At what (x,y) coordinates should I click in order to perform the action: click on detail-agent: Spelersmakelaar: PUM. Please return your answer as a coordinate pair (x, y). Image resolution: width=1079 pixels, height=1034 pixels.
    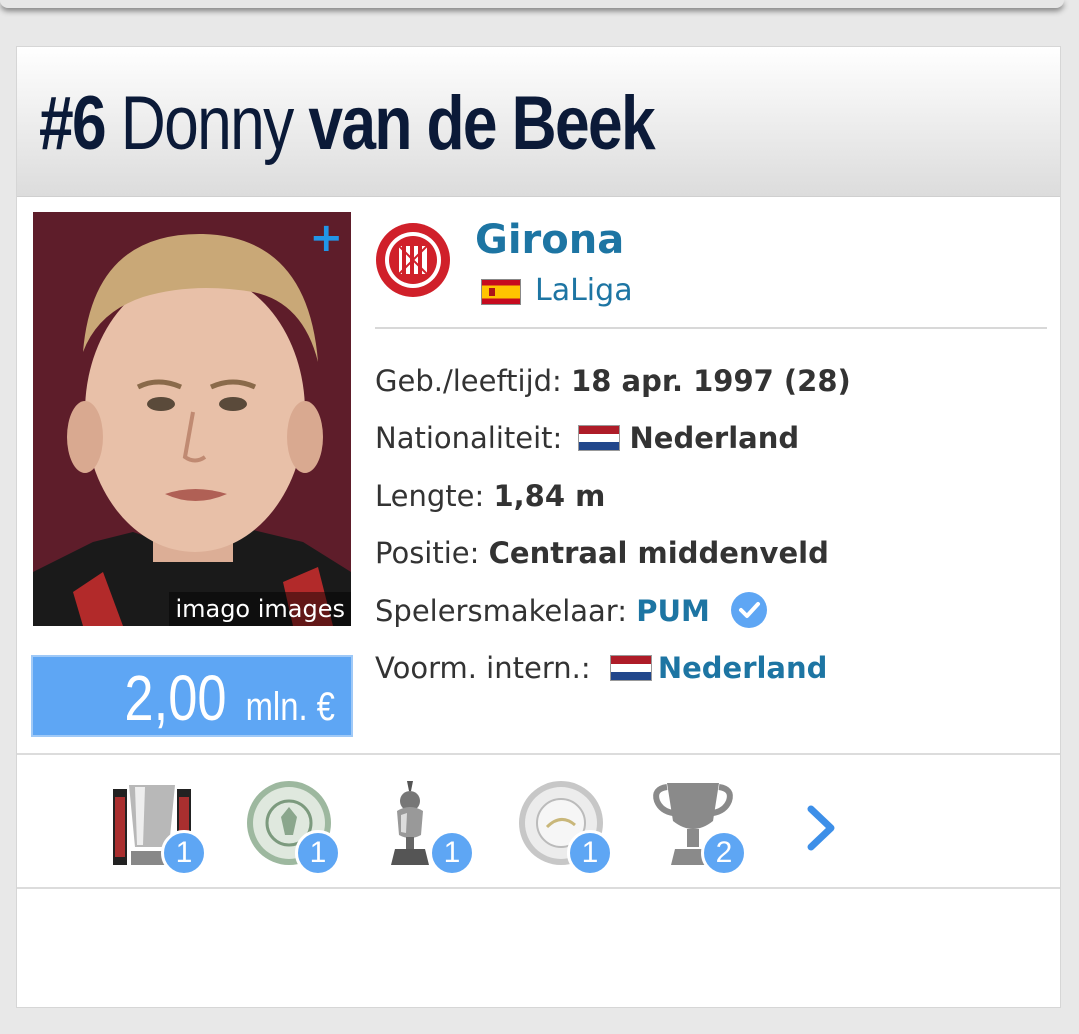
    Looking at the image, I should click on (571, 611).